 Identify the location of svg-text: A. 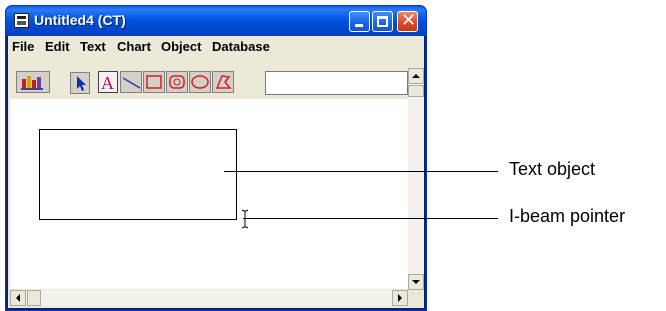
(107, 82).